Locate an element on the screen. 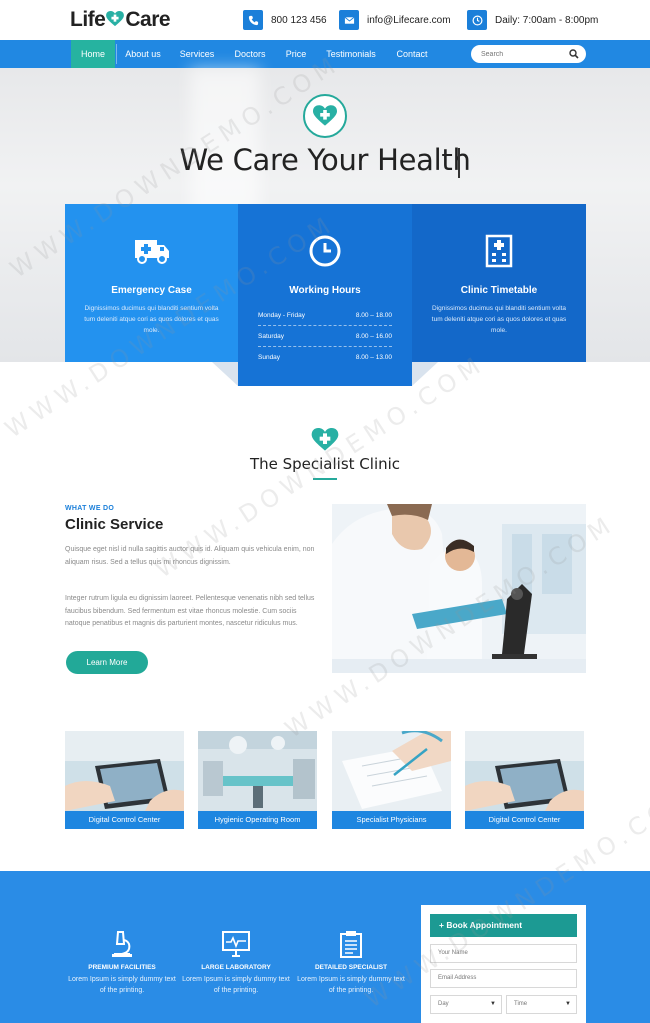 This screenshot has width=650, height=1023. hours-day: Monday - Friday is located at coordinates (281, 315).